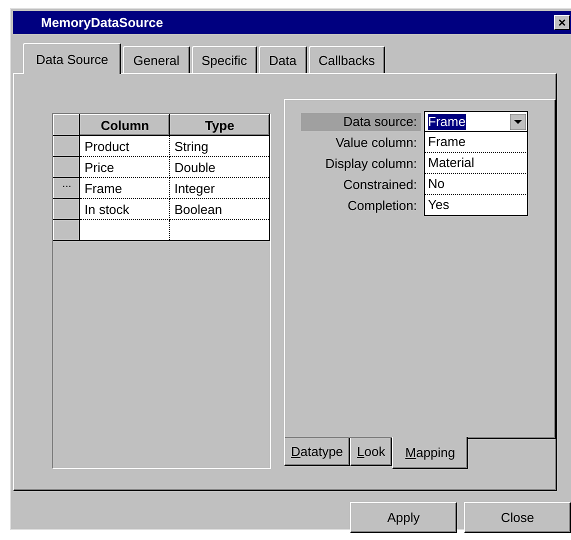 This screenshot has width=571, height=540. What do you see at coordinates (125, 188) in the screenshot?
I see `table-cell: Frame` at bounding box center [125, 188].